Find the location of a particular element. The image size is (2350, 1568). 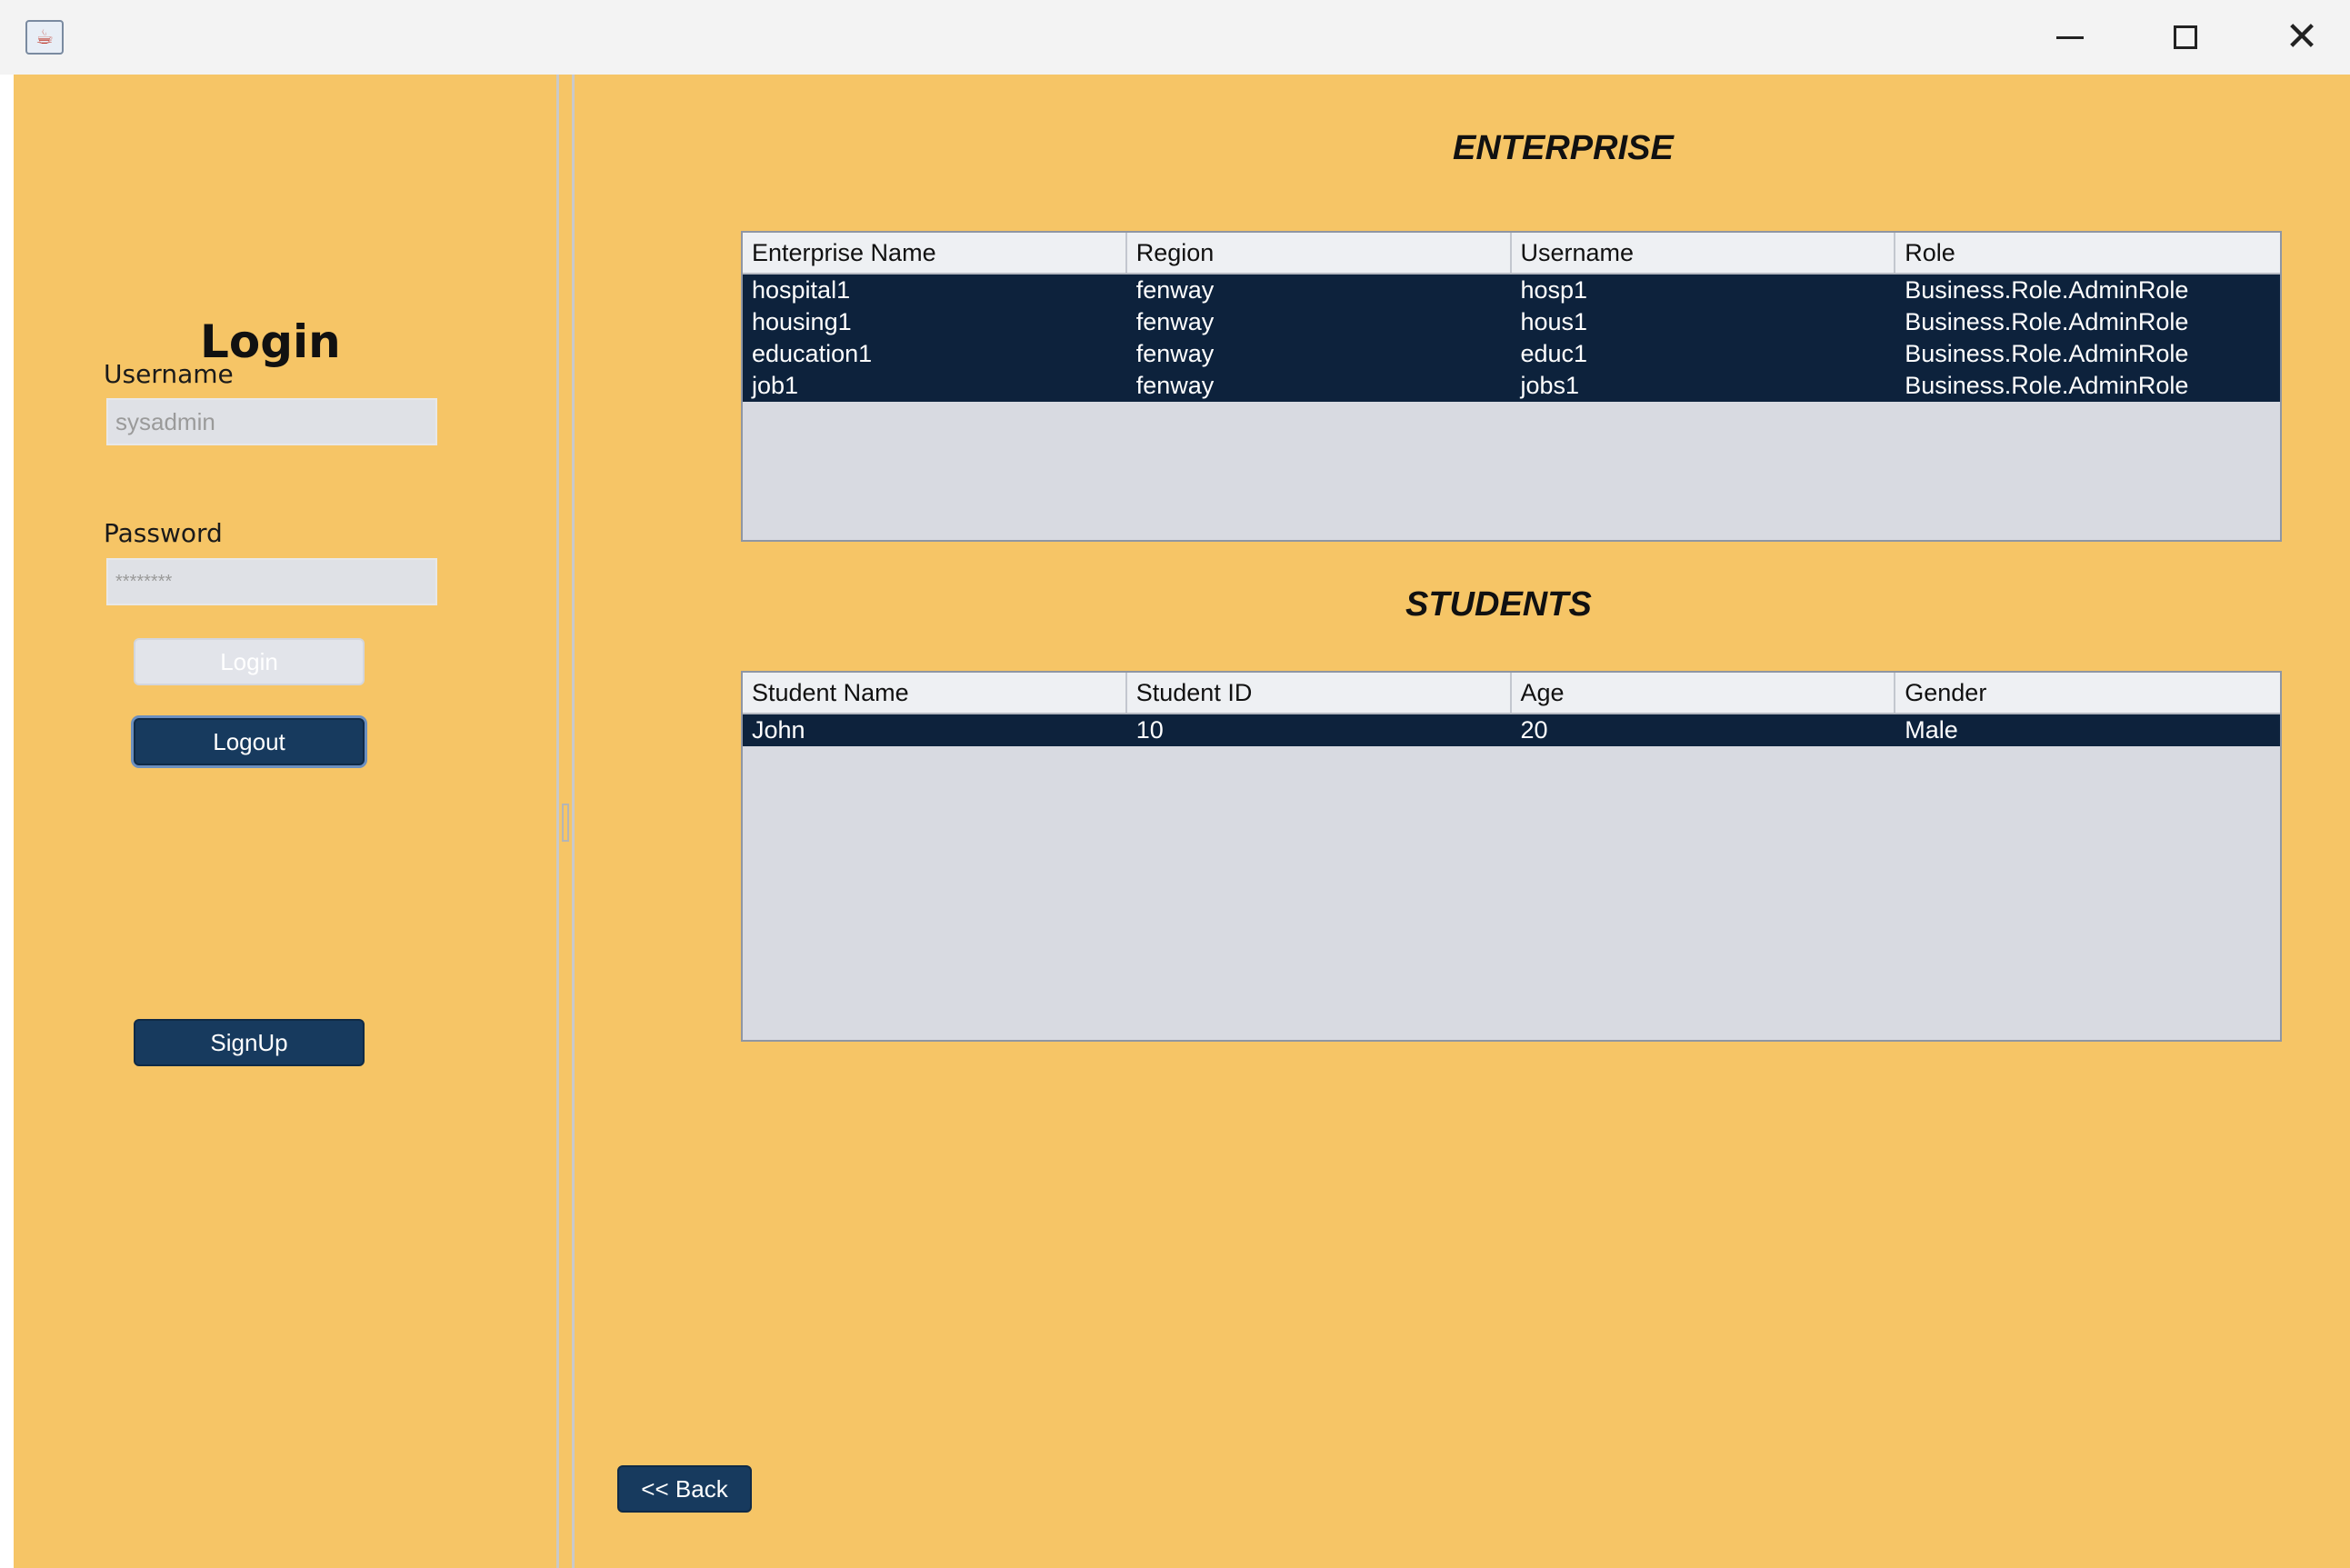

column-header-gender: Gender is located at coordinates (2087, 693).